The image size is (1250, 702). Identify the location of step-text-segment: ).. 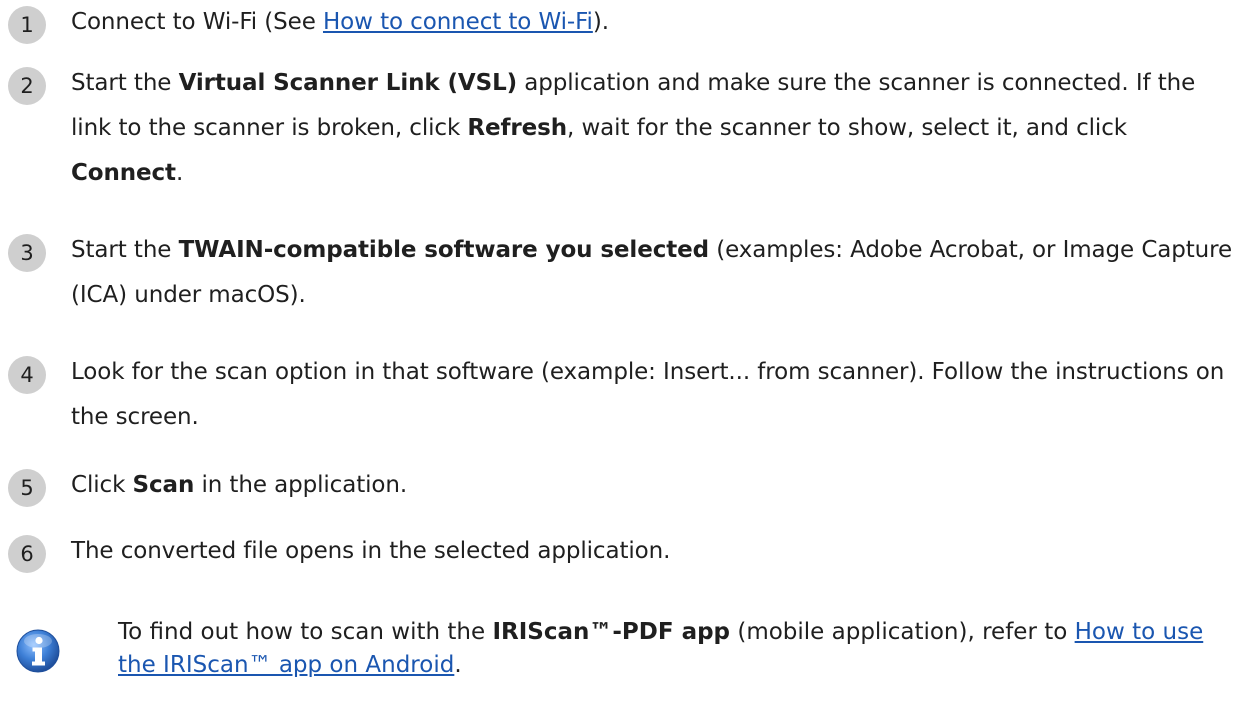
(600, 22).